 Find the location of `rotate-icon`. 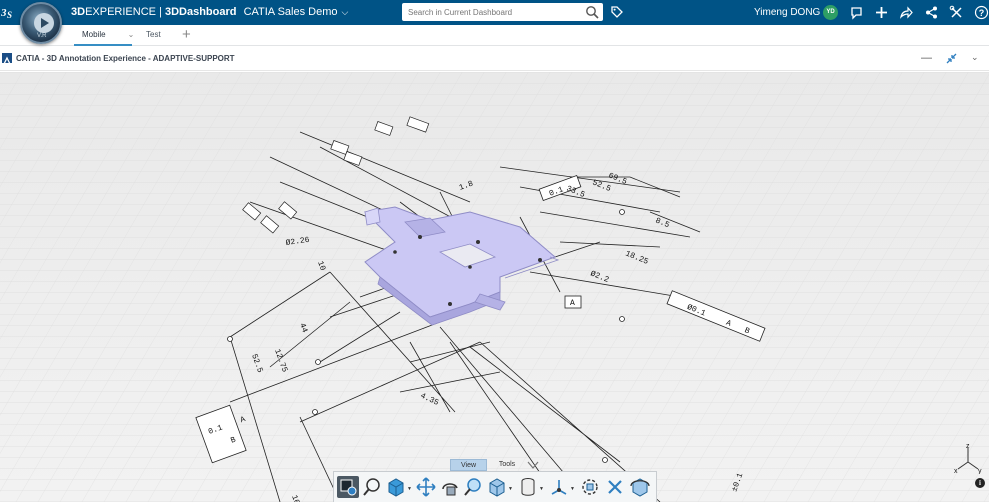

rotate-icon is located at coordinates (450, 487).